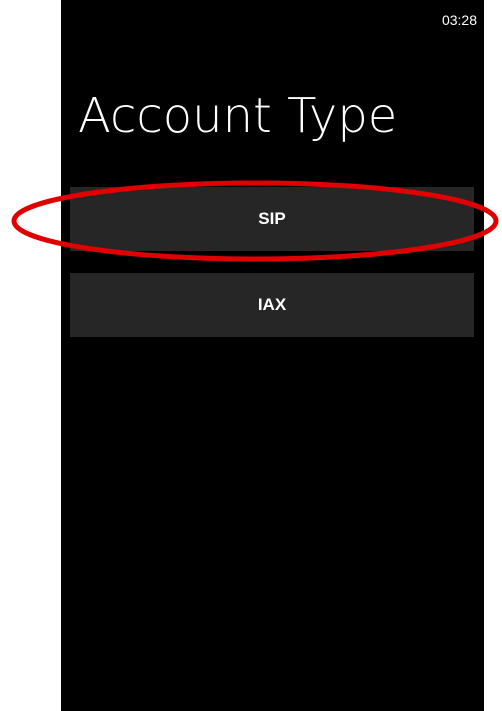 The image size is (502, 711). I want to click on sip-account-button: SIP, so click(272, 219).